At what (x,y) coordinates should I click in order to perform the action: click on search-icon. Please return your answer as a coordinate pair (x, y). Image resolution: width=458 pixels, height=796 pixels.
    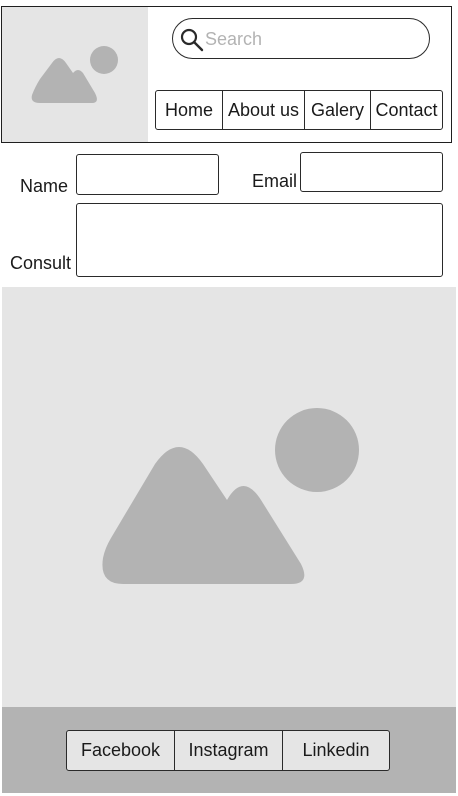
    Looking at the image, I should click on (192, 40).